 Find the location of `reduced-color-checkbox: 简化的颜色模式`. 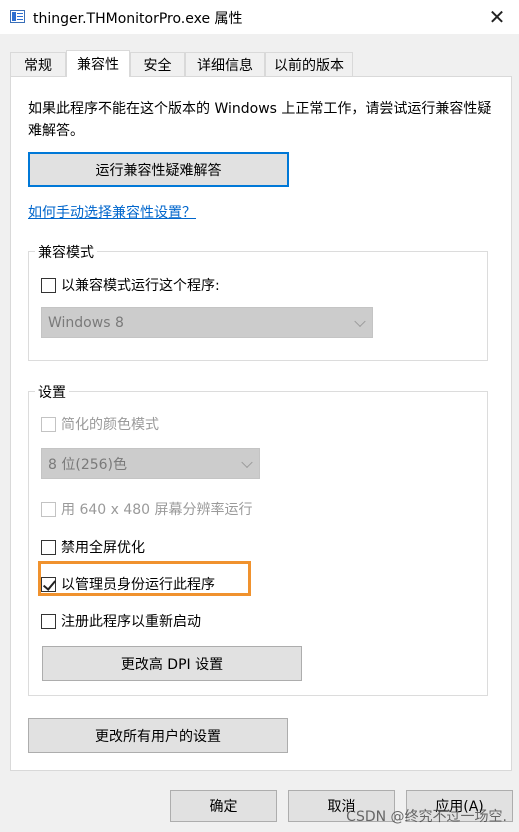

reduced-color-checkbox: 简化的颜色模式 is located at coordinates (100, 424).